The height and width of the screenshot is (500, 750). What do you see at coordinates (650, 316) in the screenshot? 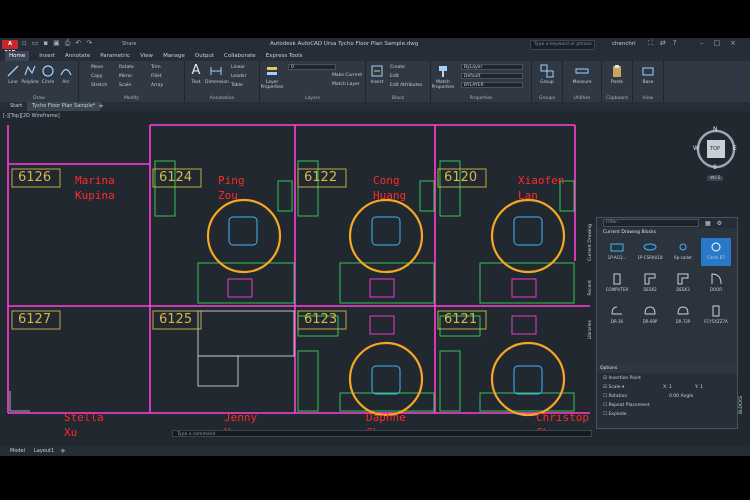
I see `block-item: DR-69P` at bounding box center [650, 316].